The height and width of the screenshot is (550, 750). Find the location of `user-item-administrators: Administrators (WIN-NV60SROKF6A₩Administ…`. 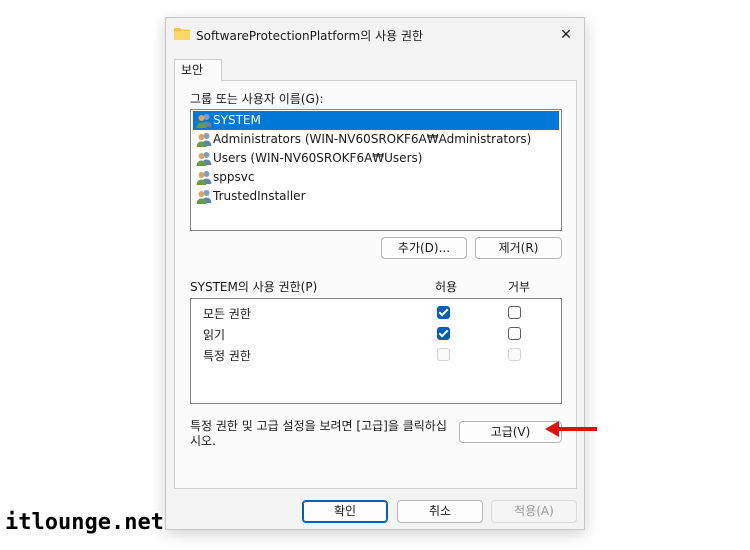

user-item-administrators: Administrators (WIN-NV60SROKF6A₩Administ… is located at coordinates (376, 139).